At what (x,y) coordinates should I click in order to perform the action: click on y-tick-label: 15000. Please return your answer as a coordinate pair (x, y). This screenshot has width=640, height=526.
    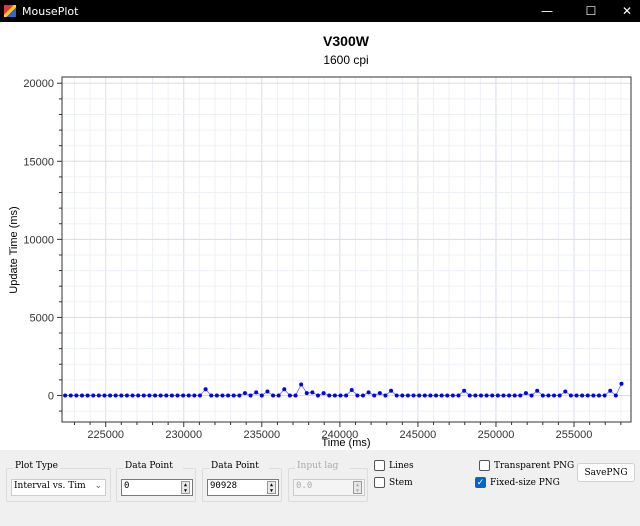
    Looking at the image, I should click on (38, 162).